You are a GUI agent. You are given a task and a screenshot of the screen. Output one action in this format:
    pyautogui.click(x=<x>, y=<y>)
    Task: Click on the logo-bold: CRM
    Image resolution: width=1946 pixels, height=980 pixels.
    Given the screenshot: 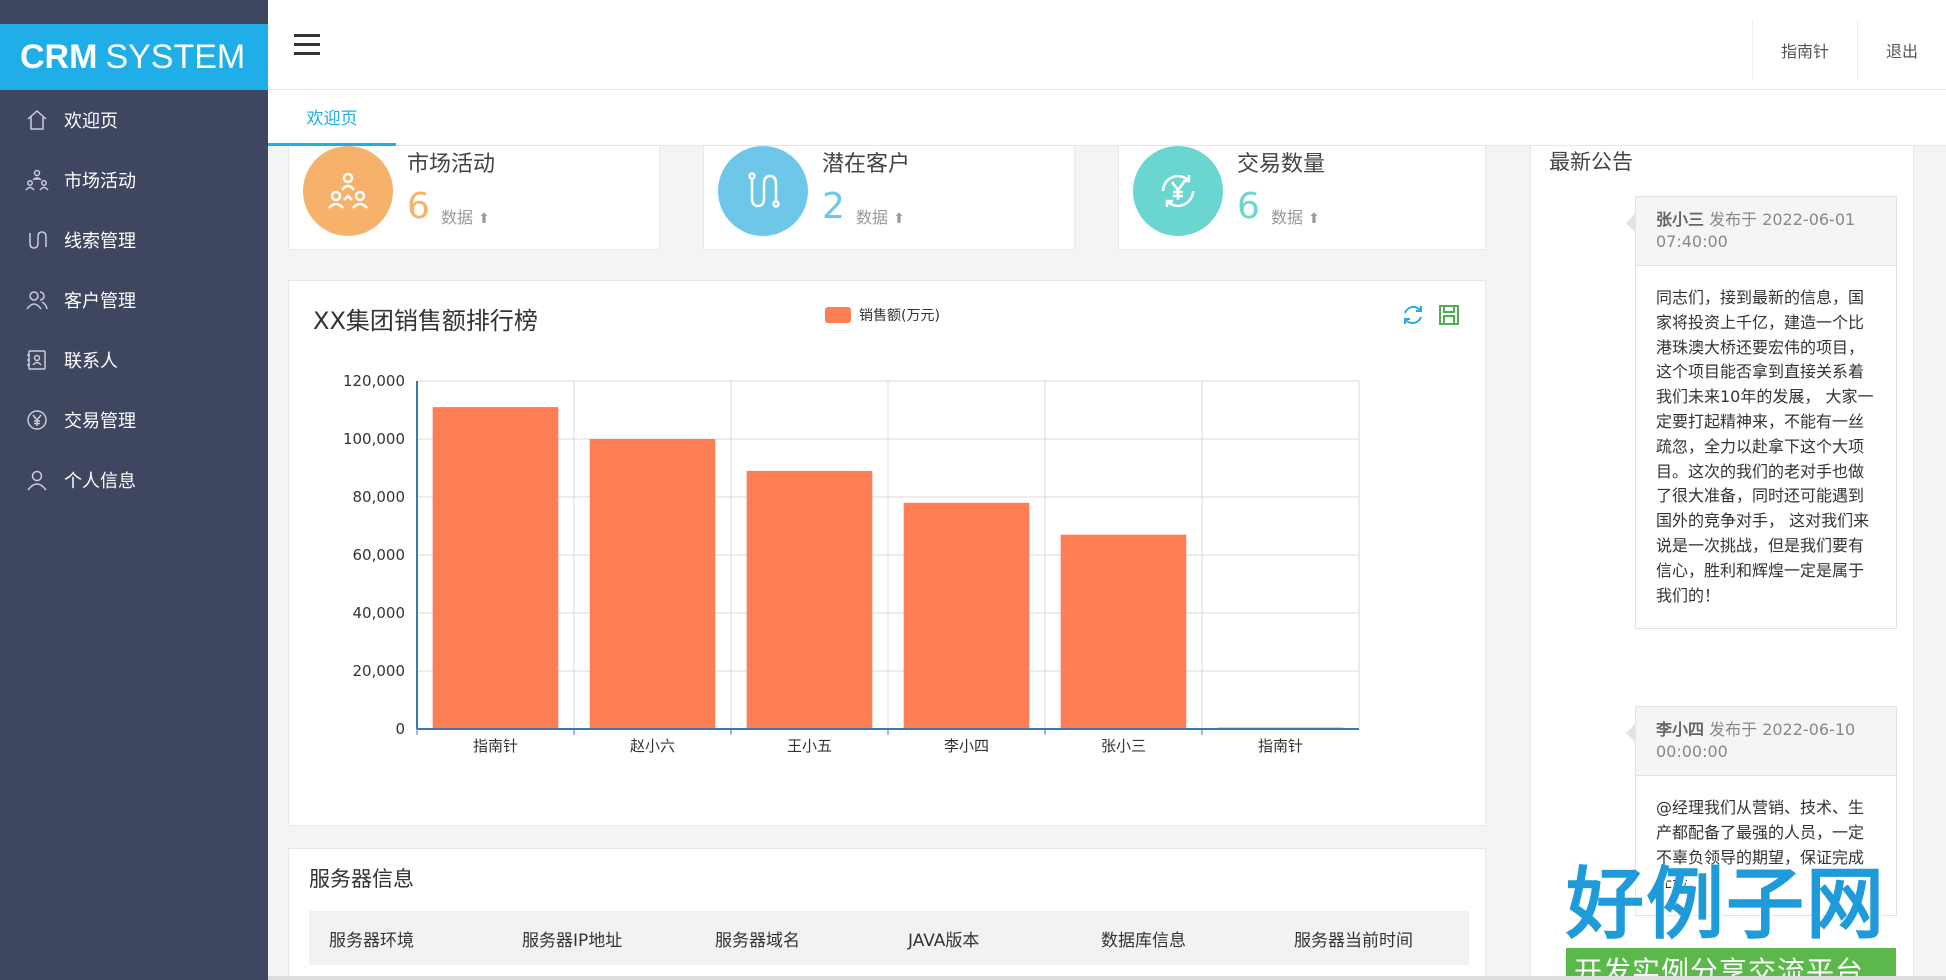 What is the action you would take?
    pyautogui.click(x=59, y=56)
    